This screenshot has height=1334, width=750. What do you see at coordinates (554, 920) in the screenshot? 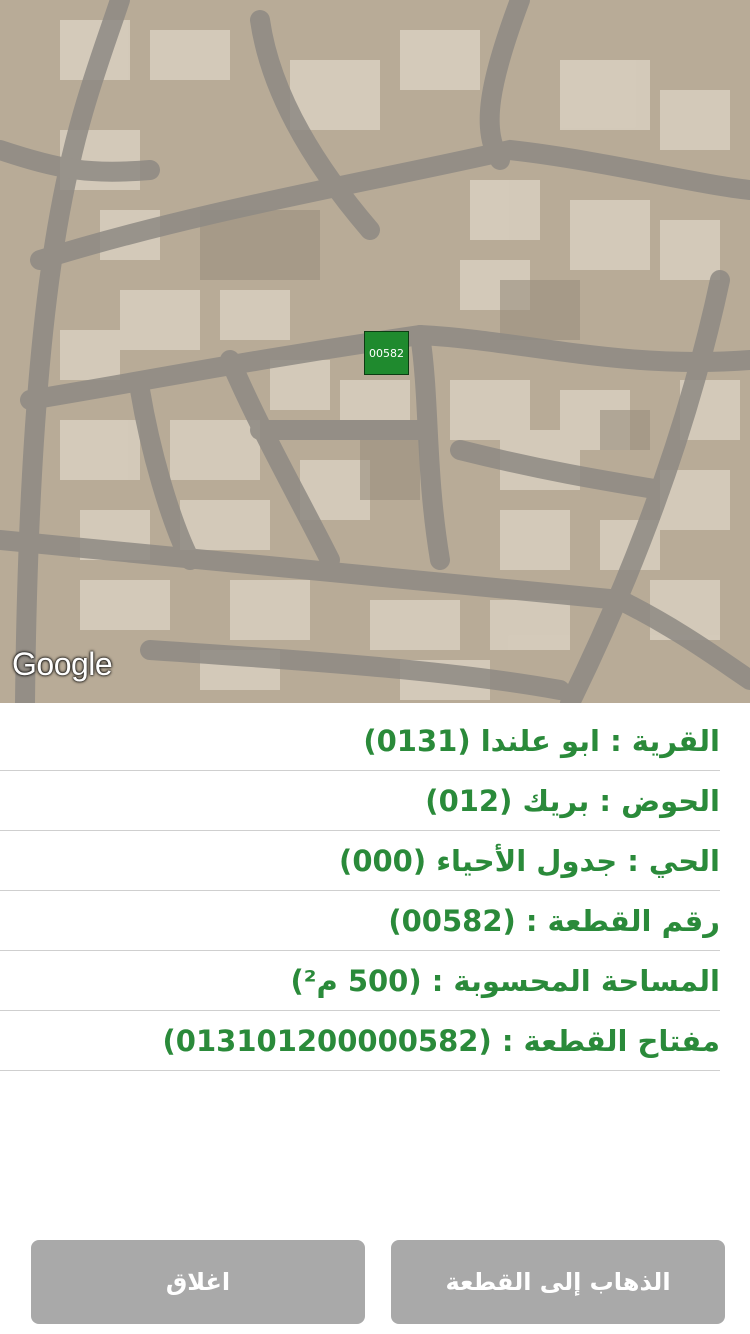
I see `parcel-number-text: رقم القطعة : (00582)` at bounding box center [554, 920].